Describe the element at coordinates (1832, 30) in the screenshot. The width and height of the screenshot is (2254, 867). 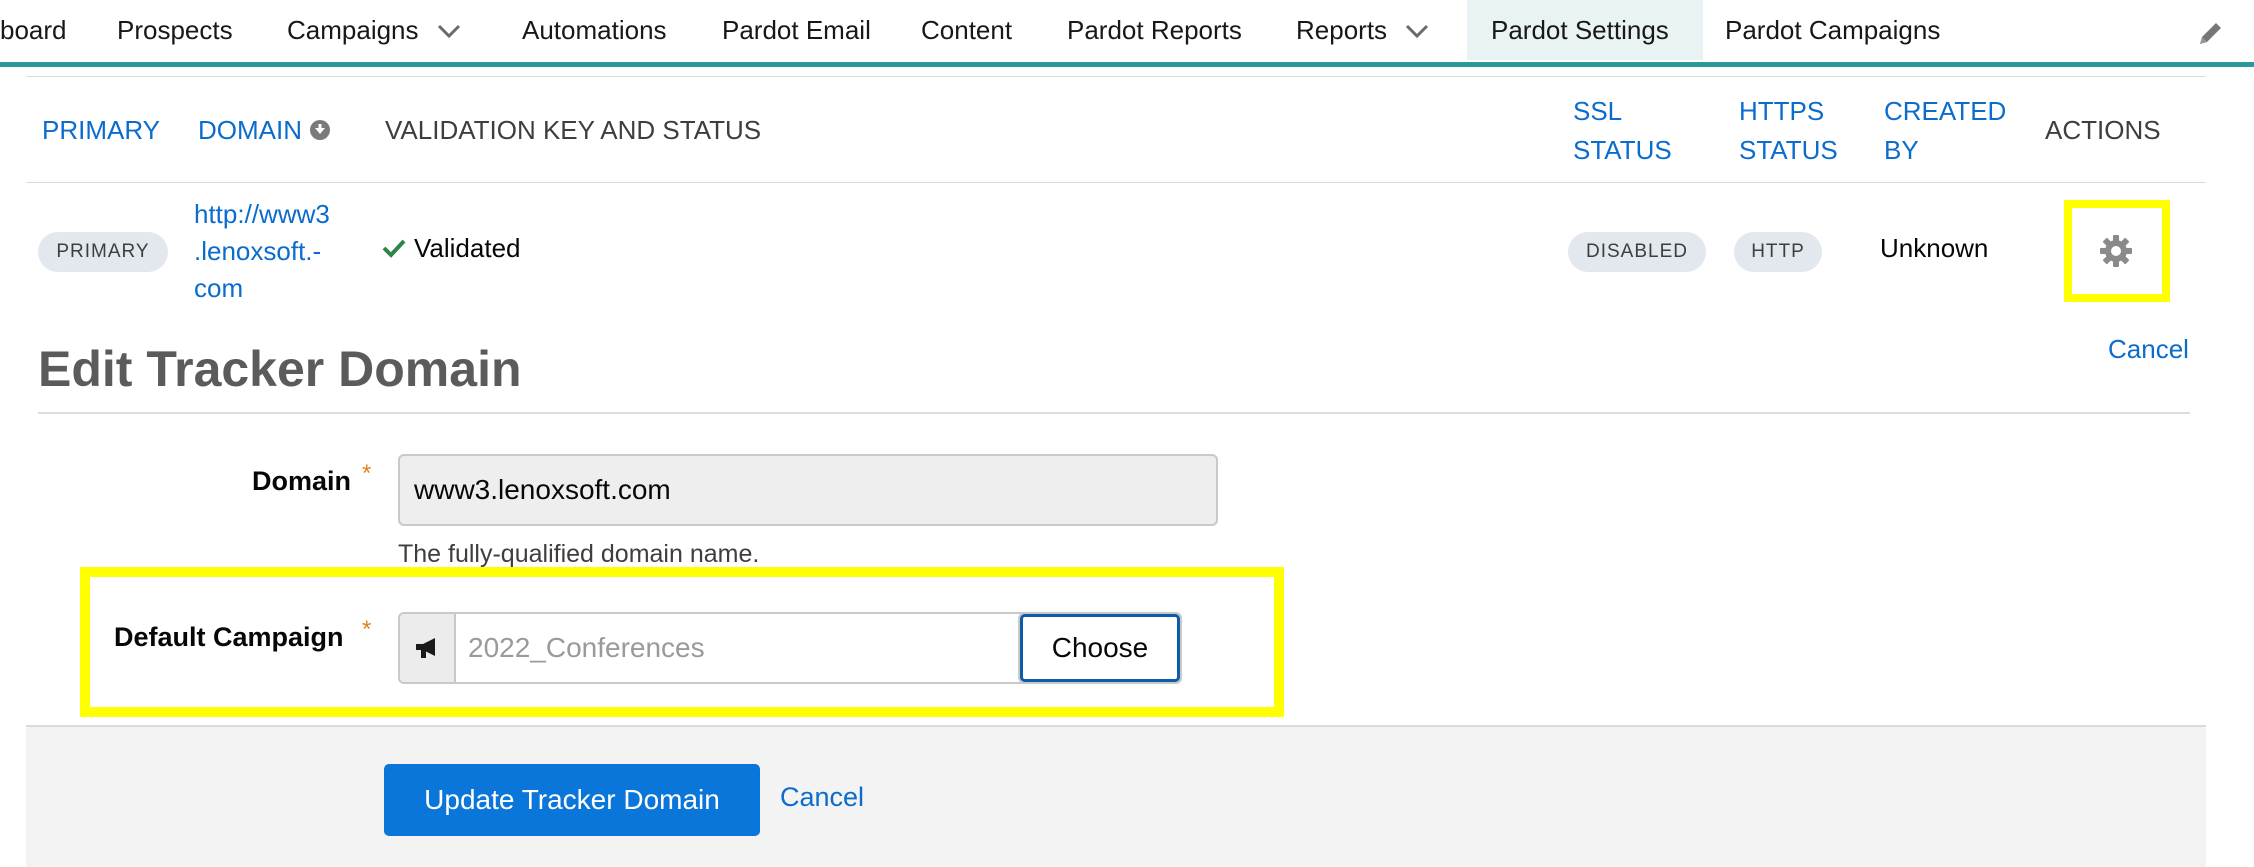
I see `nav-item-pardot-campaigns: Pardot Campaigns` at that location.